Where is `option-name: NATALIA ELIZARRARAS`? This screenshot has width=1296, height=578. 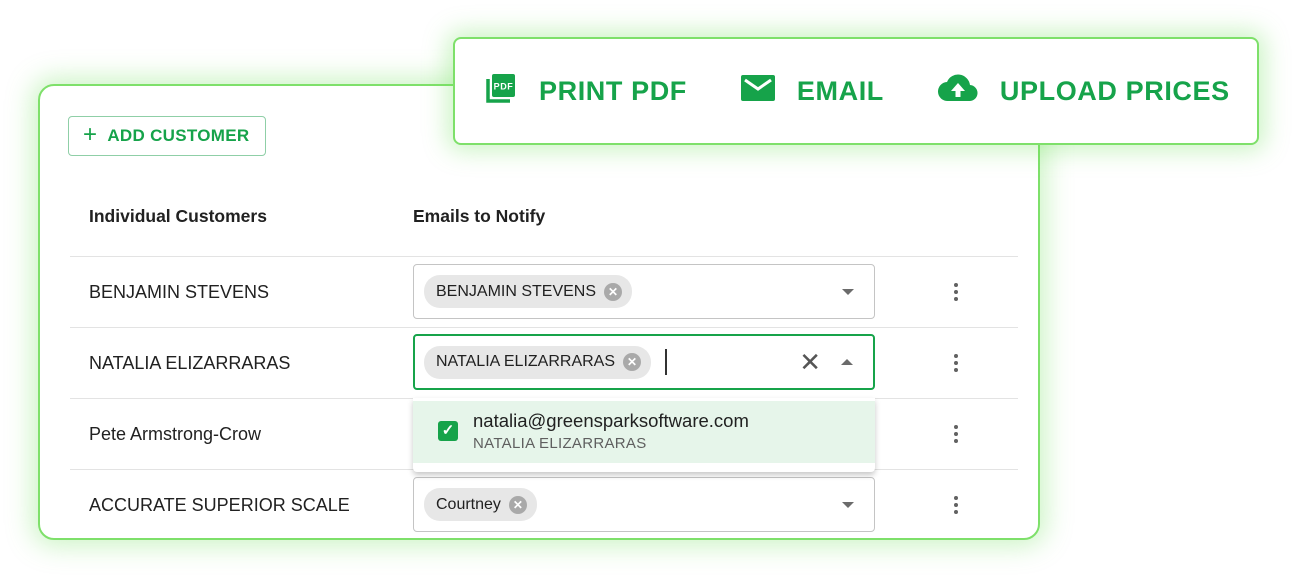
option-name: NATALIA ELIZARRARAS is located at coordinates (560, 443).